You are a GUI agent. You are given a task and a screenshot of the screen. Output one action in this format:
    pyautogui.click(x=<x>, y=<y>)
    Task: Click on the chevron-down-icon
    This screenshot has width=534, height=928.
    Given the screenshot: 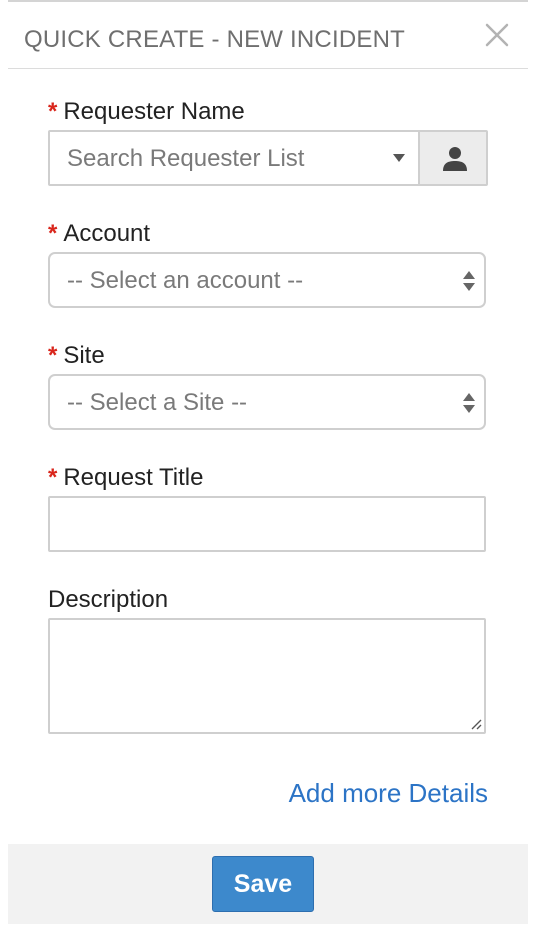 What is the action you would take?
    pyautogui.click(x=399, y=158)
    